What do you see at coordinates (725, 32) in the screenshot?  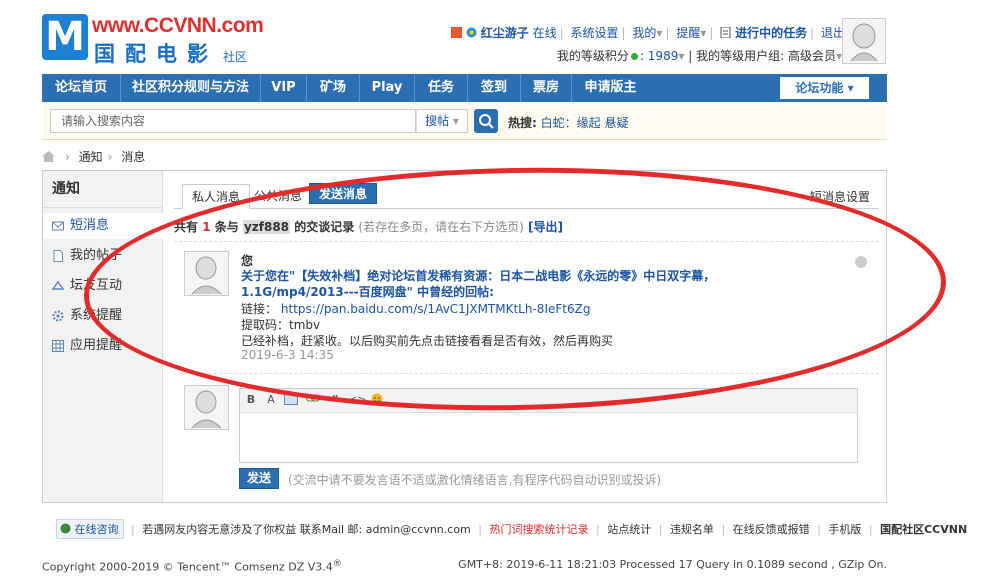 I see `task-icon` at bounding box center [725, 32].